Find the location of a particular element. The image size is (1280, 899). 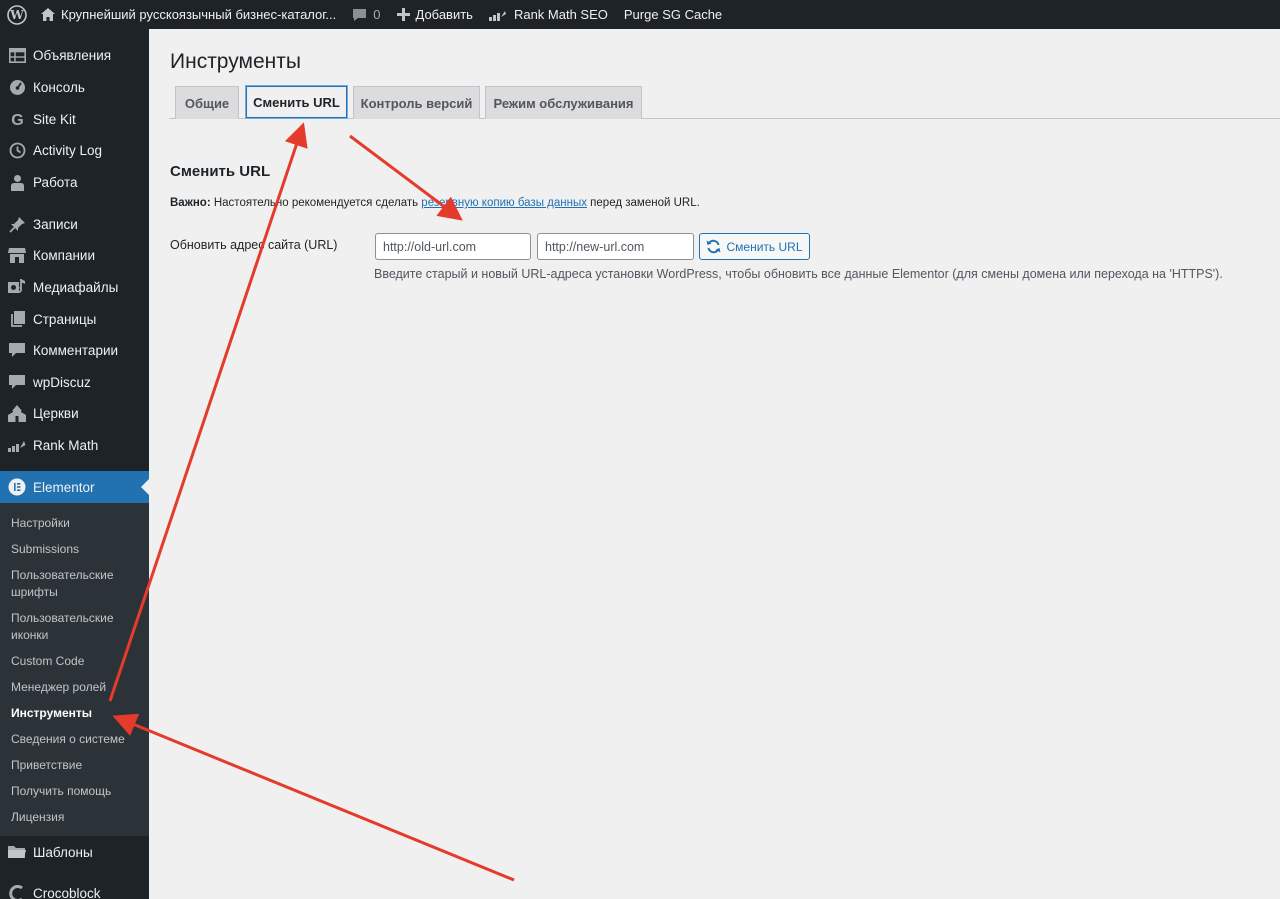

purge-cache-label: Purge SG Cache is located at coordinates (673, 14).